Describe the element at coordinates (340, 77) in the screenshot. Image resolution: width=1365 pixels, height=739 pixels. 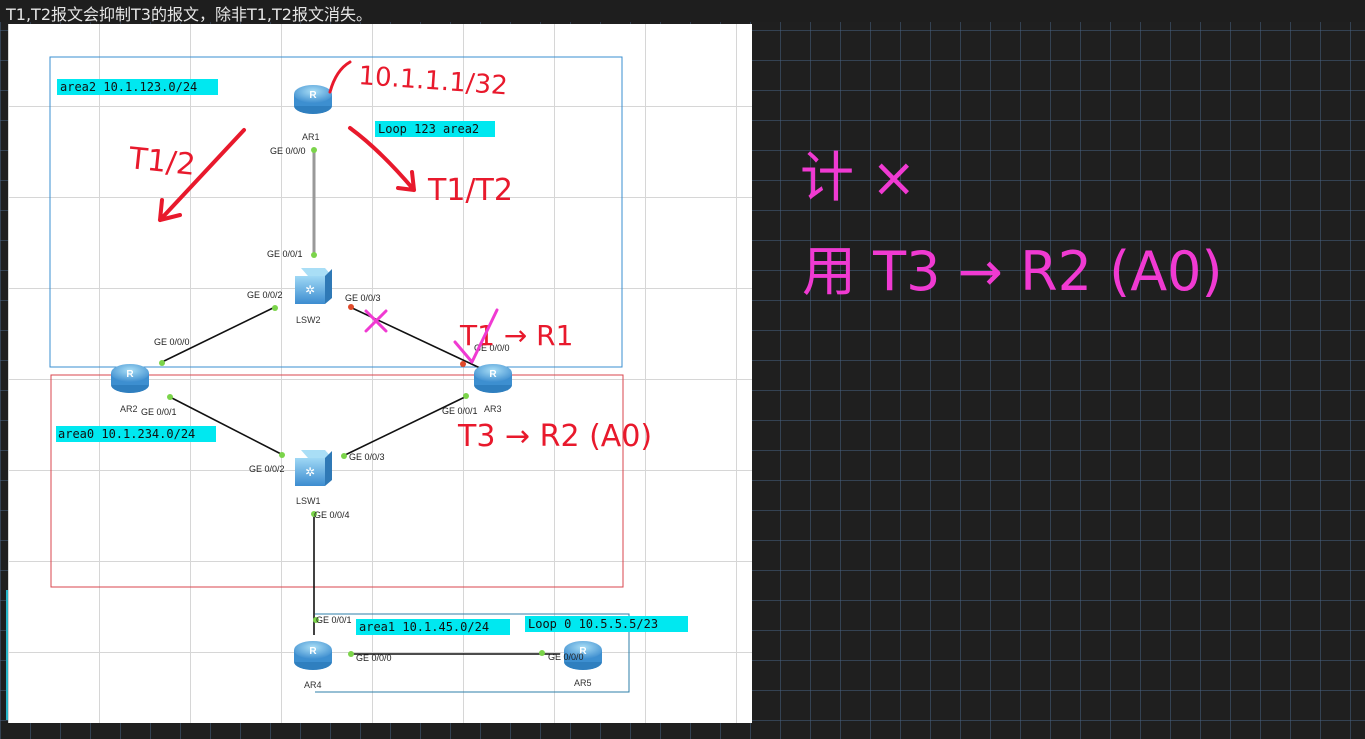
I see `ip-pointer-stroke` at that location.